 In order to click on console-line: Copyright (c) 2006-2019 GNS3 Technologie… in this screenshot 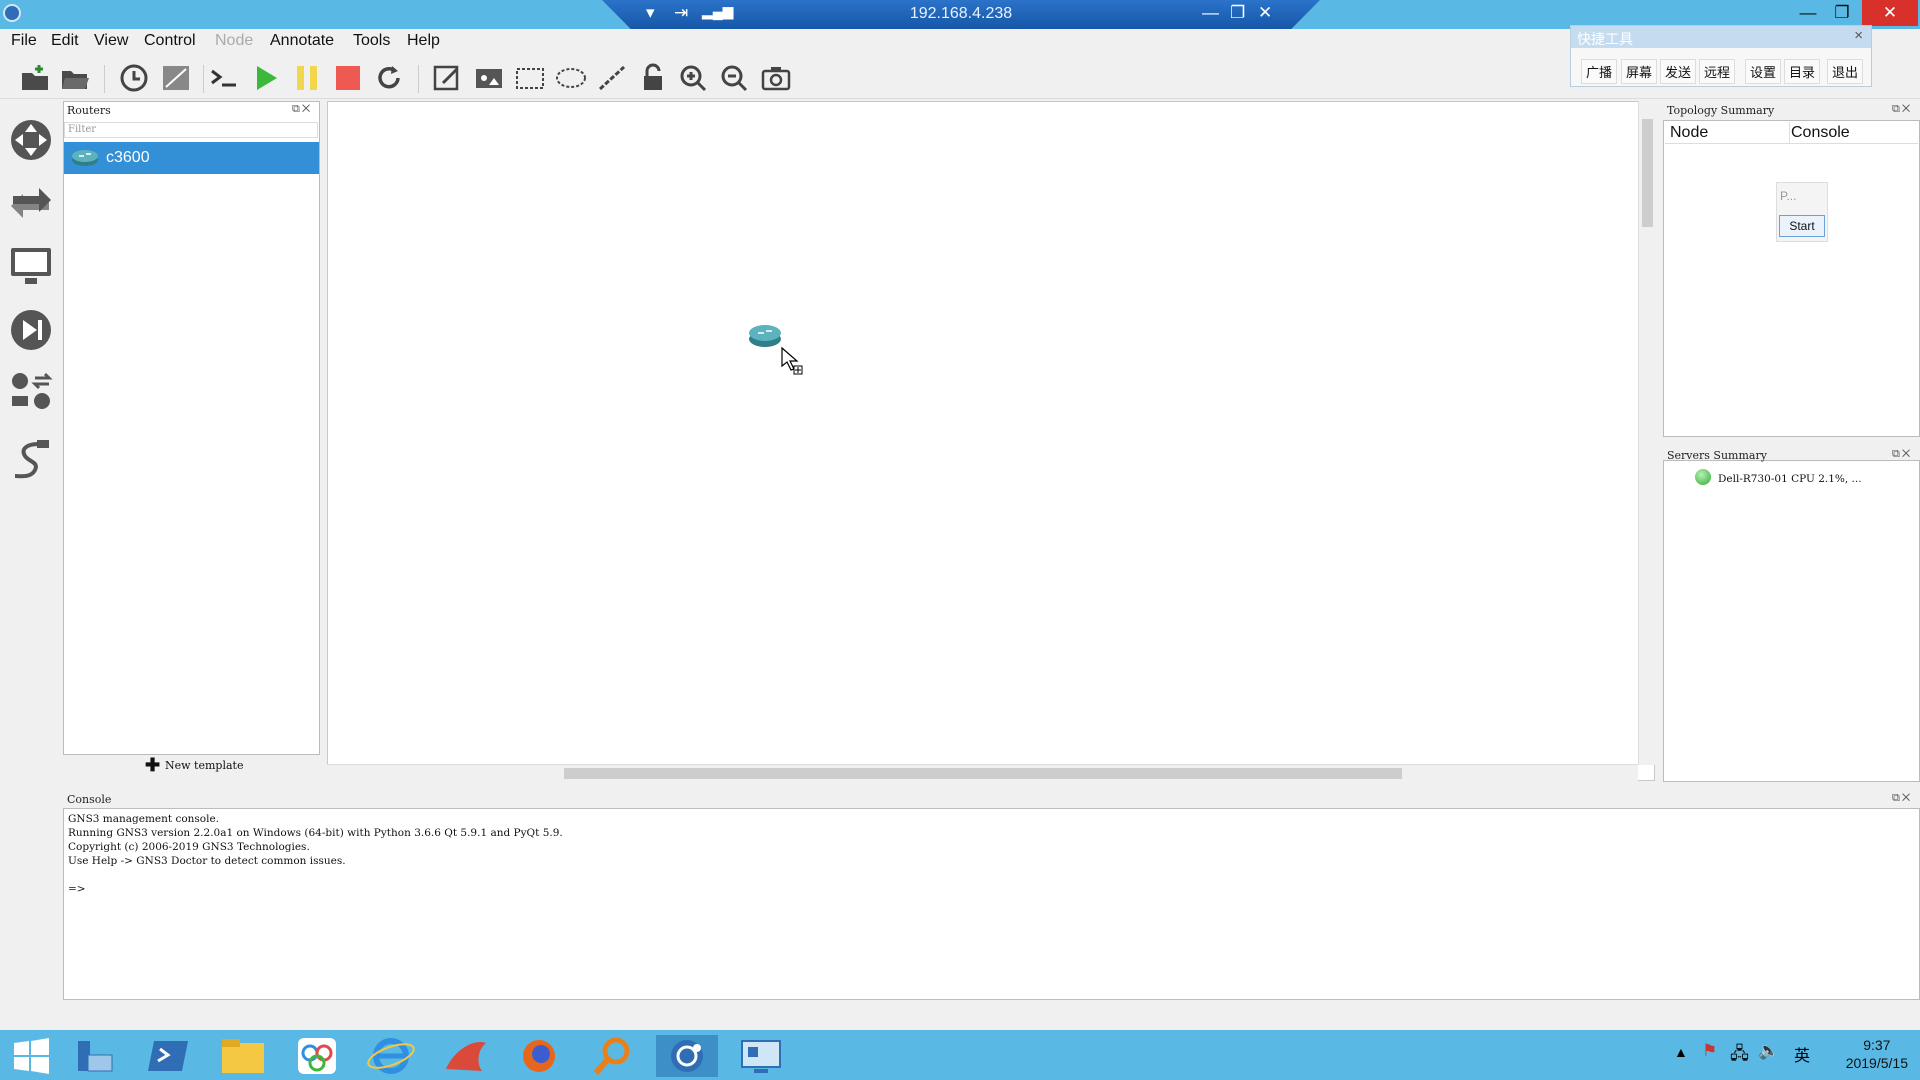, I will do `click(189, 847)`.